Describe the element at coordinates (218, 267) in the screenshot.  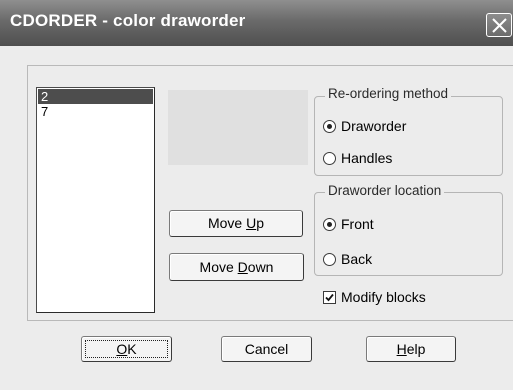
I see `move-down-label-prefix: Move` at that location.